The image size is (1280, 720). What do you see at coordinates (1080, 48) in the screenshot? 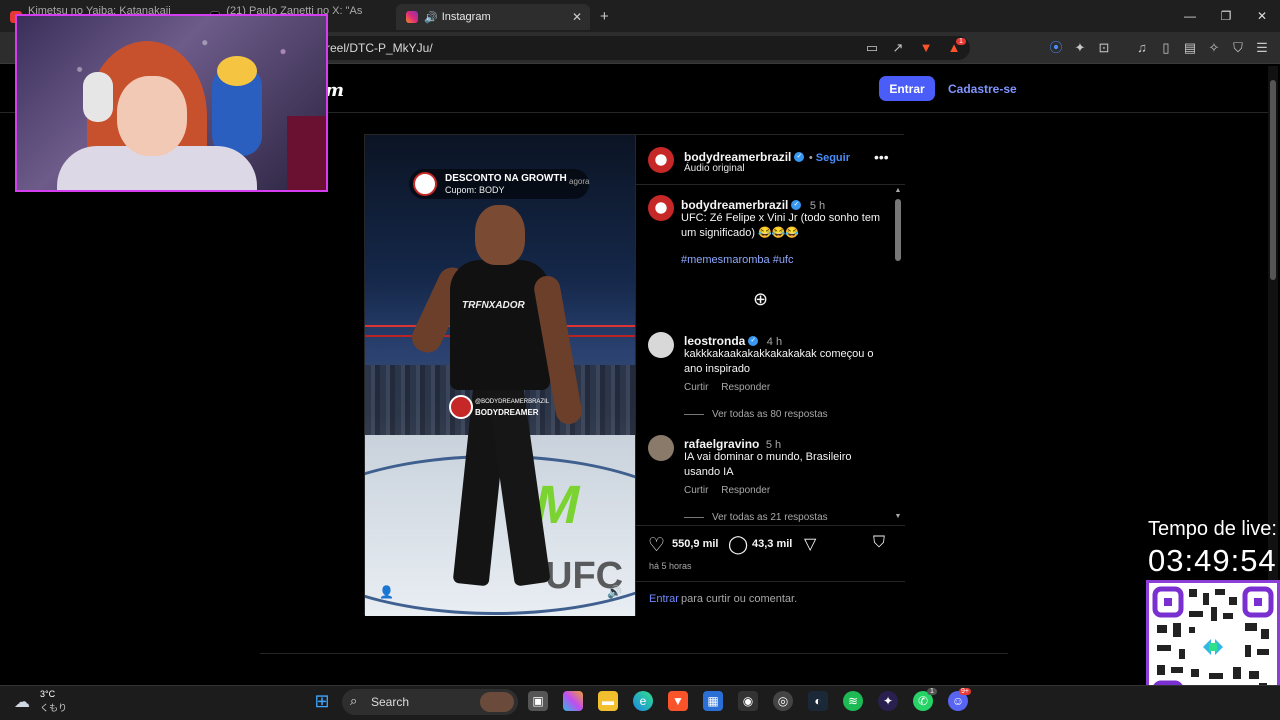
I see `extensions-icon: ✦` at bounding box center [1080, 48].